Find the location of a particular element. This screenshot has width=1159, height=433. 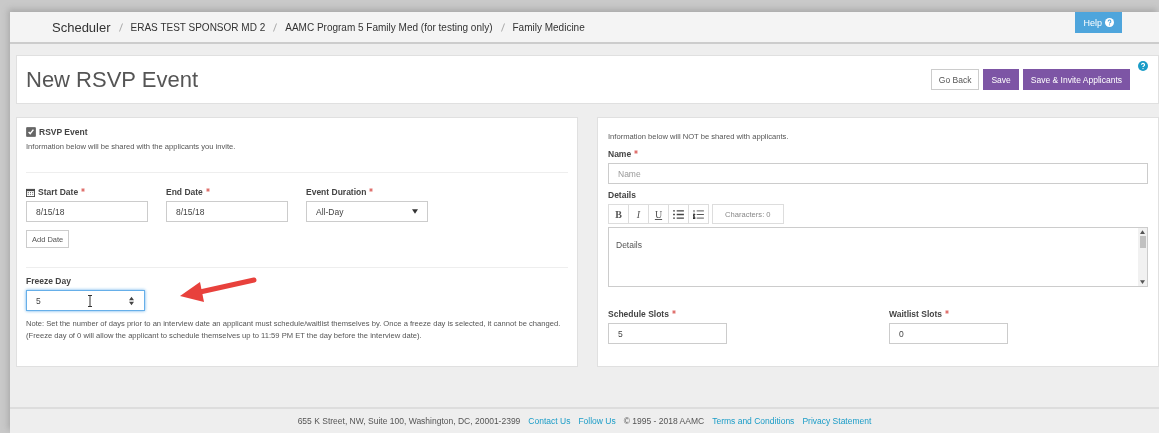

scroll-down-icon is located at coordinates (1142, 282).